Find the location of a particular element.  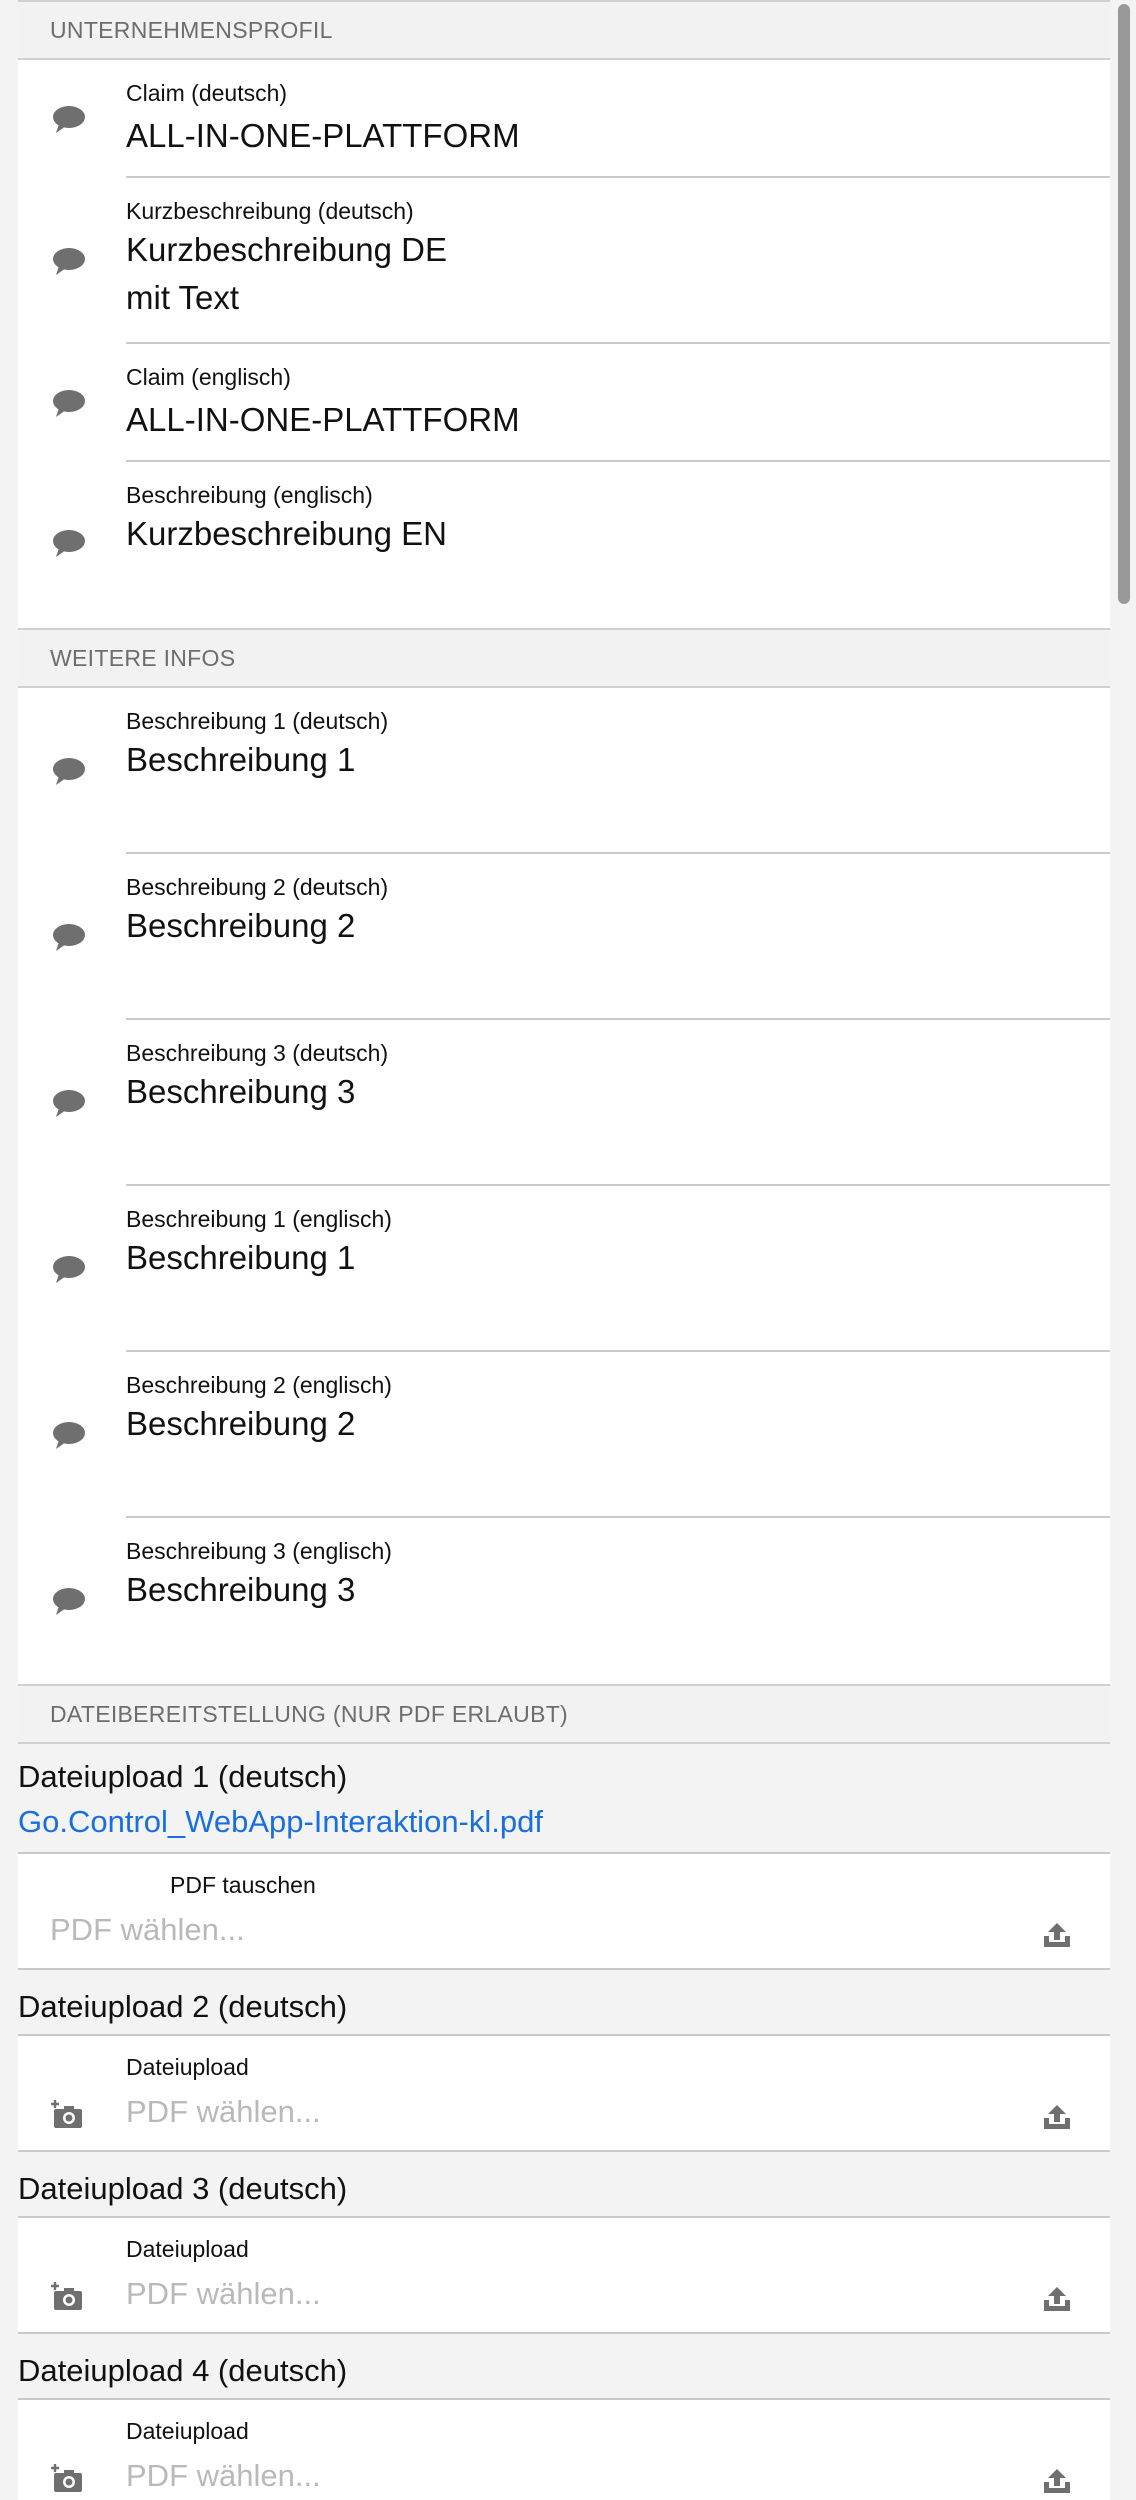

section-header-profile: UNTERNEHMENSPROFIL is located at coordinates (564, 30).